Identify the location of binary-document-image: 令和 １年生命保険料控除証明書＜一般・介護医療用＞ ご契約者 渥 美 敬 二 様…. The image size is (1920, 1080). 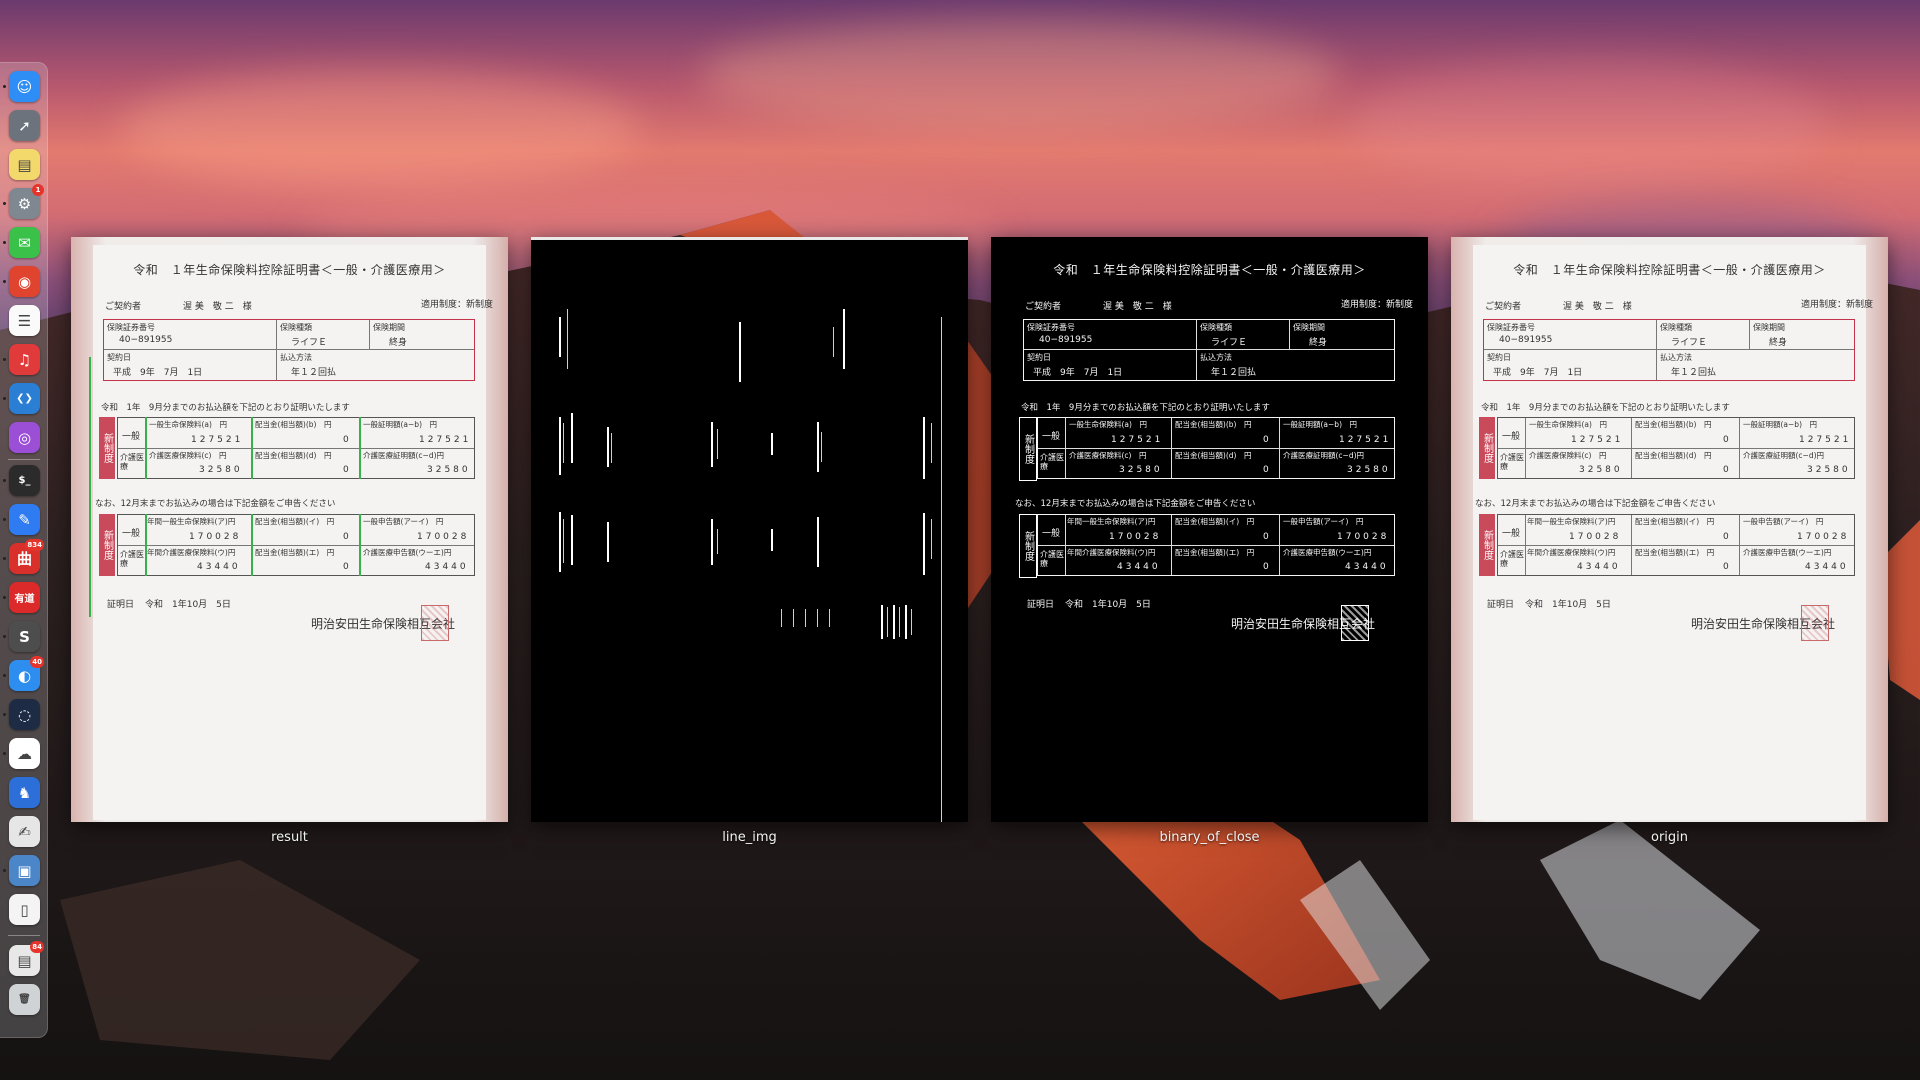
(1209, 529).